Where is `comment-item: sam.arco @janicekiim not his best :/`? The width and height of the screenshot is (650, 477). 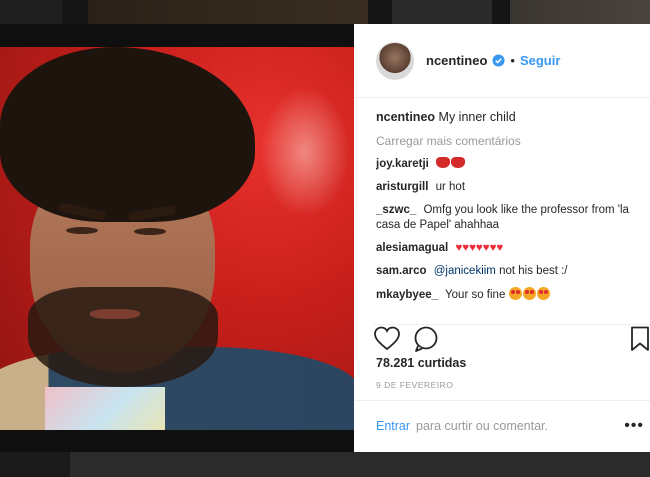
comment-item: sam.arco @janicekiim not his best :/ is located at coordinates (510, 271).